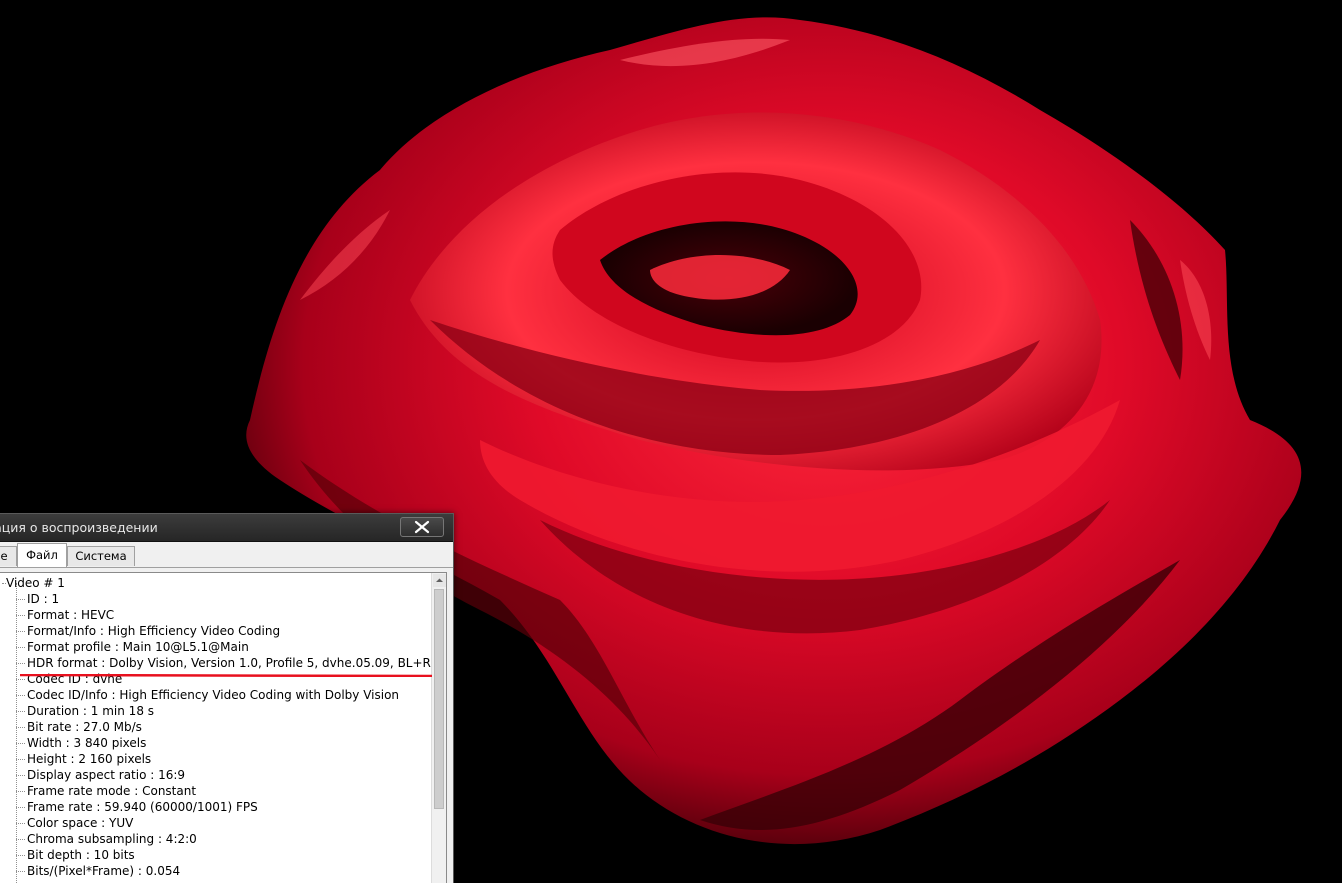 The image size is (1342, 883). Describe the element at coordinates (80, 823) in the screenshot. I see `tree-row: Color space : YUV` at that location.